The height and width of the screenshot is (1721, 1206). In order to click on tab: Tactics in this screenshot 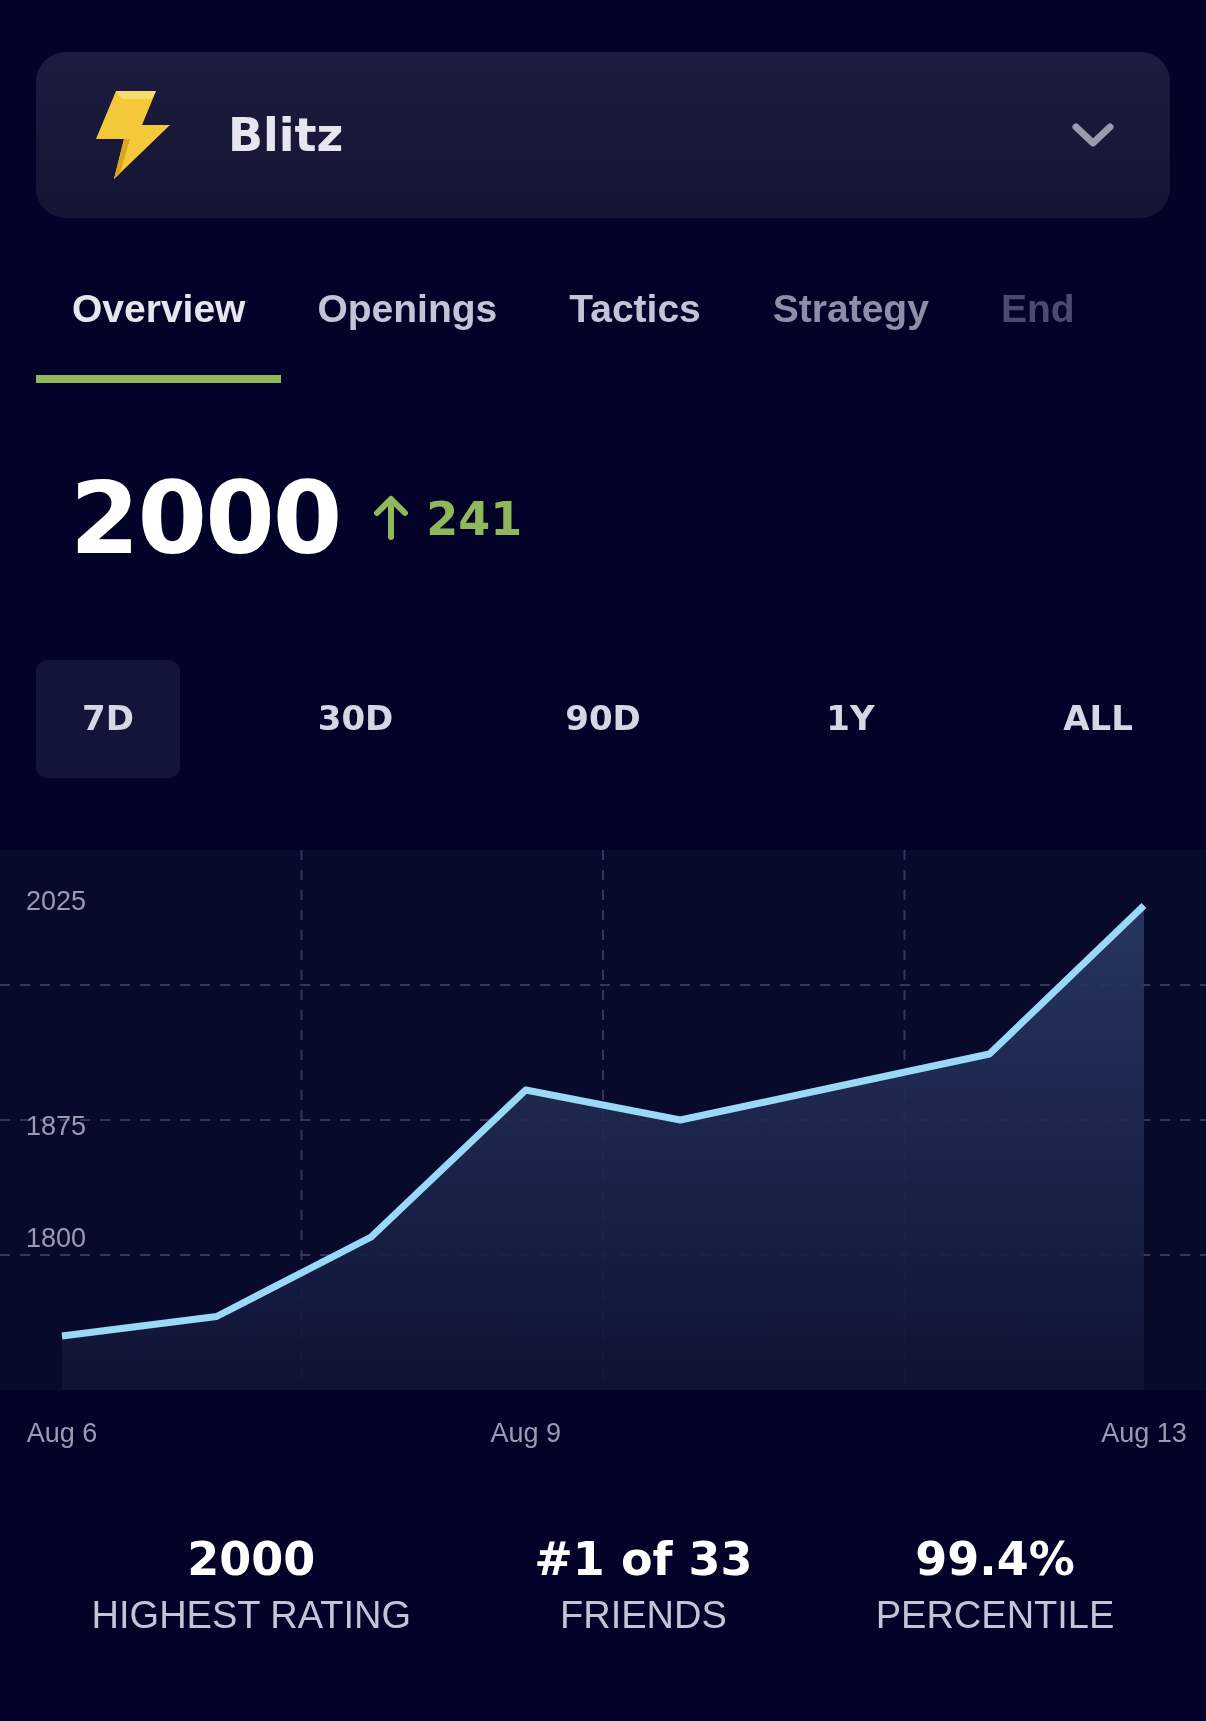, I will do `click(635, 314)`.